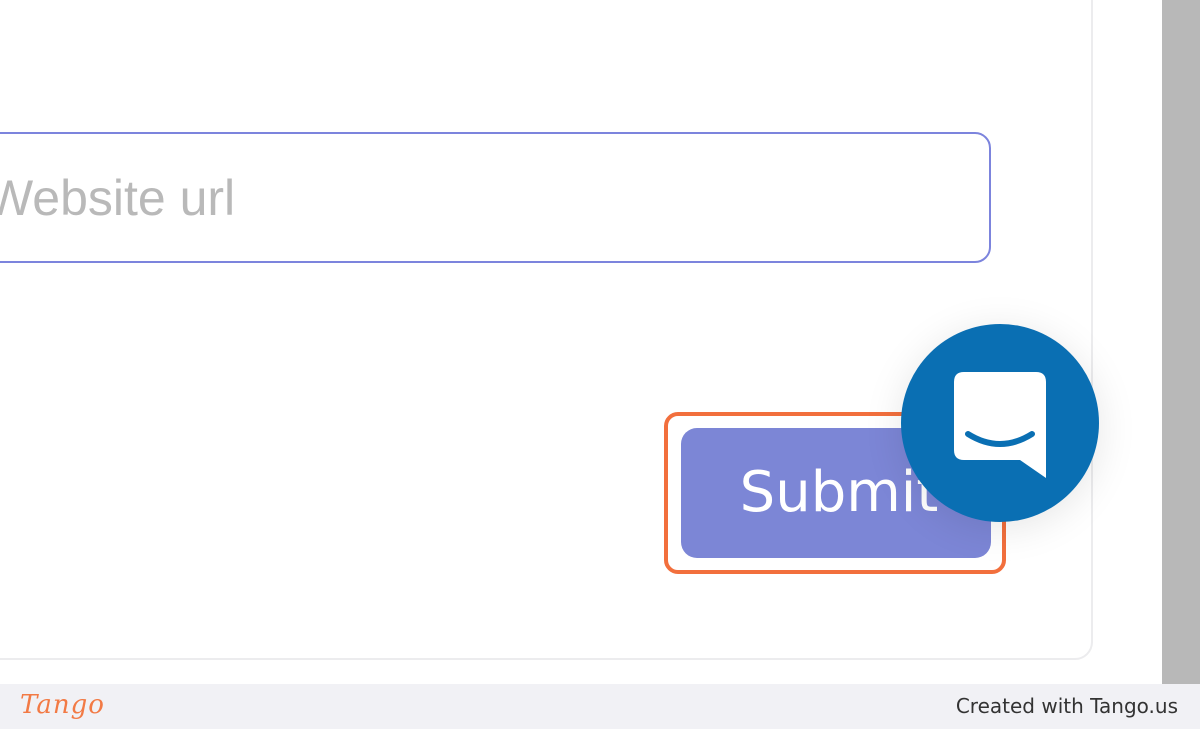 The image size is (1200, 729). Describe the element at coordinates (1066, 706) in the screenshot. I see `footer-credit-text: Created with Tango.us` at that location.